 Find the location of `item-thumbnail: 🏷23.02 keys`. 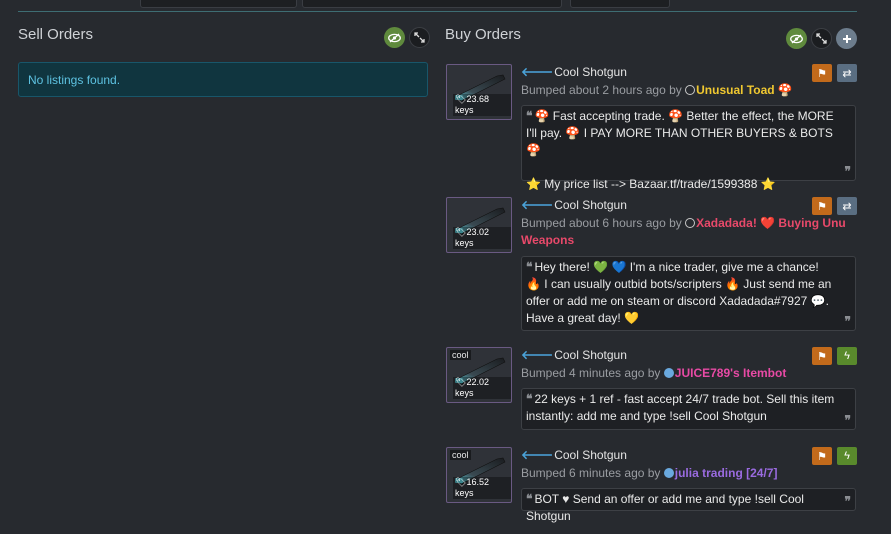

item-thumbnail: 🏷23.02 keys is located at coordinates (479, 225).